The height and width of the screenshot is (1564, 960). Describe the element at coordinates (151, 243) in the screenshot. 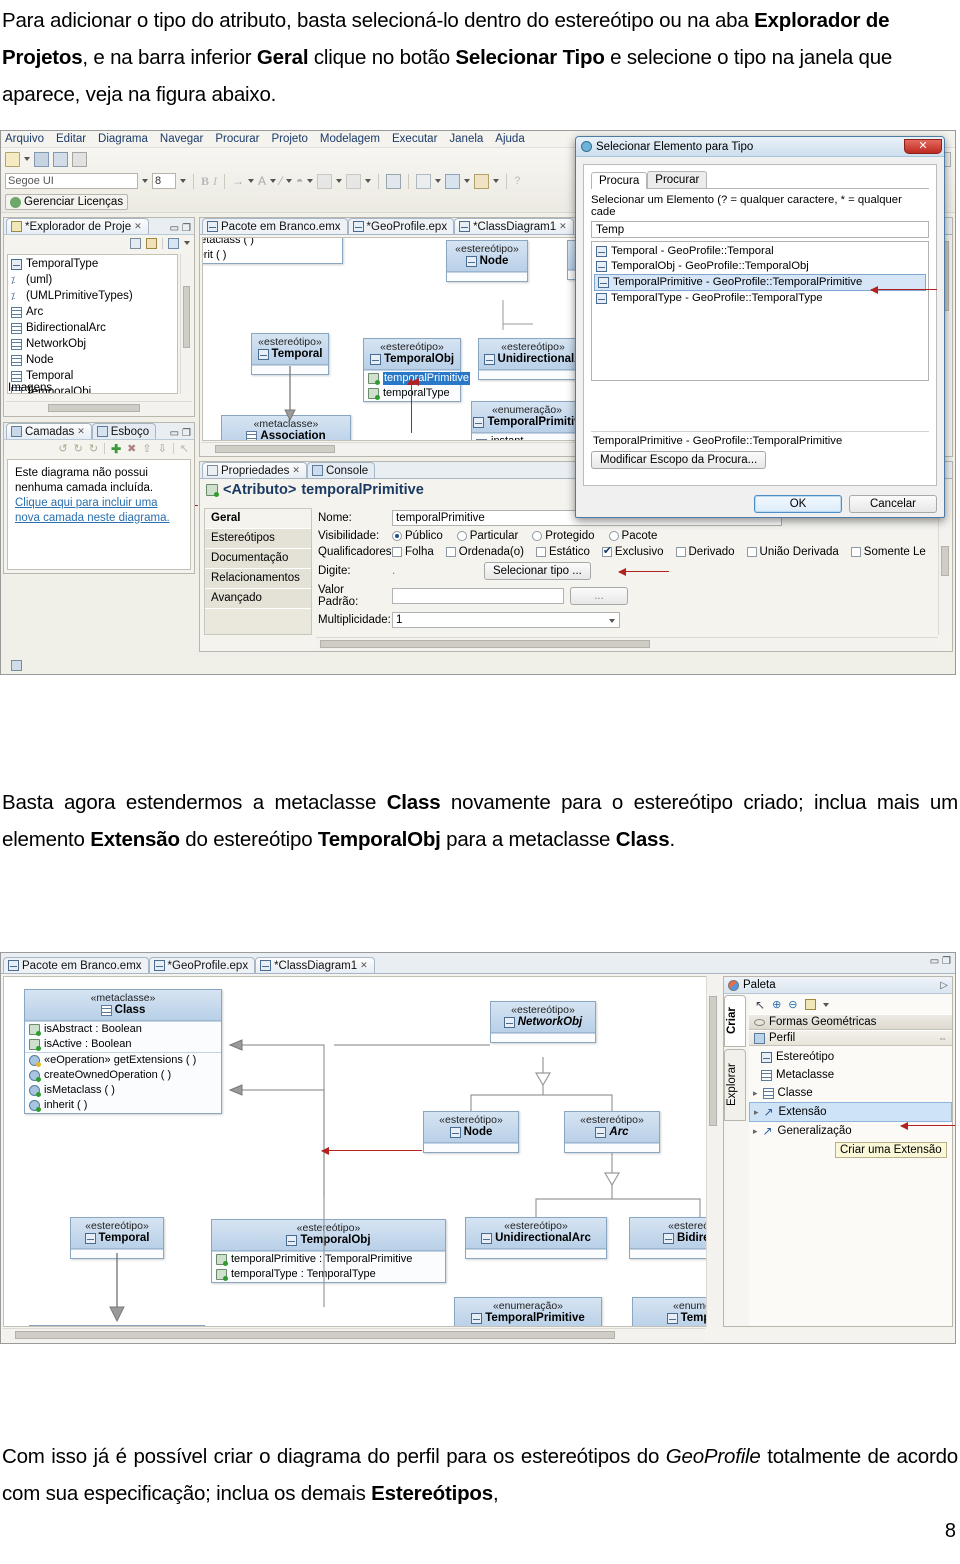

I see `link-editor-icon` at that location.